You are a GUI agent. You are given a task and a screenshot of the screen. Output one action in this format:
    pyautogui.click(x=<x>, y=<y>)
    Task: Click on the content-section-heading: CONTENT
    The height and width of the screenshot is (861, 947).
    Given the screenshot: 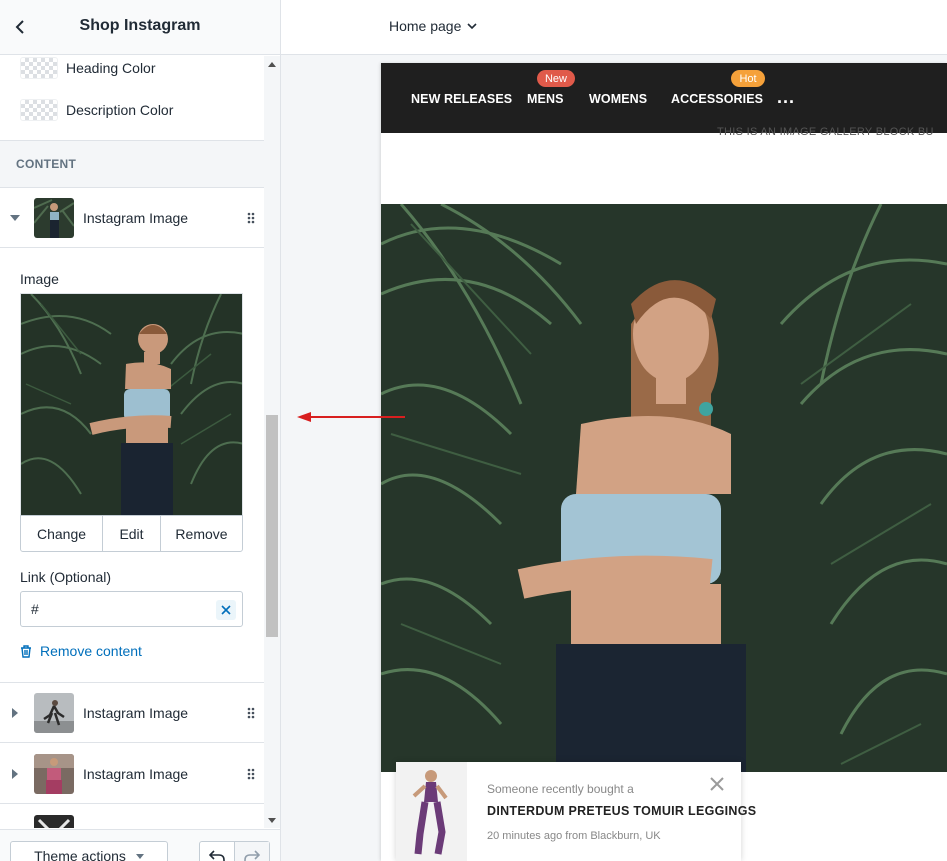 What is the action you would take?
    pyautogui.click(x=132, y=164)
    